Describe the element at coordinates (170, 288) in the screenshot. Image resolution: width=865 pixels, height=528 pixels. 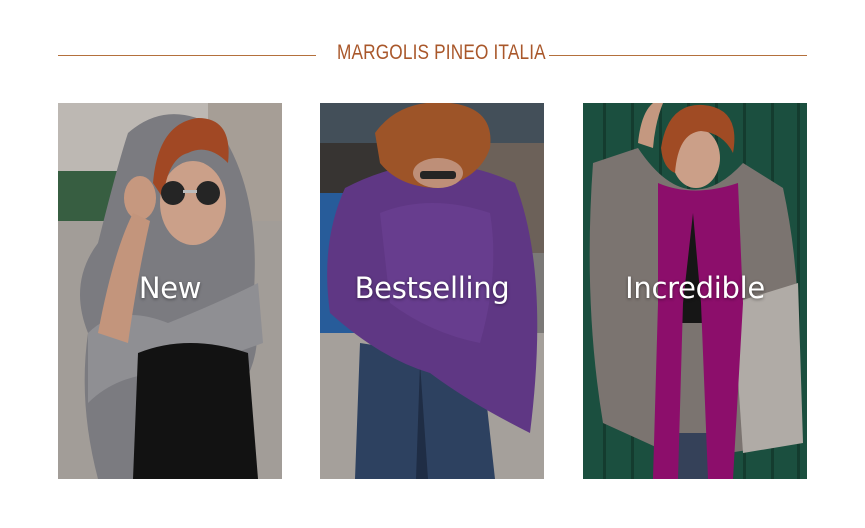
I see `tile-label-new: New` at that location.